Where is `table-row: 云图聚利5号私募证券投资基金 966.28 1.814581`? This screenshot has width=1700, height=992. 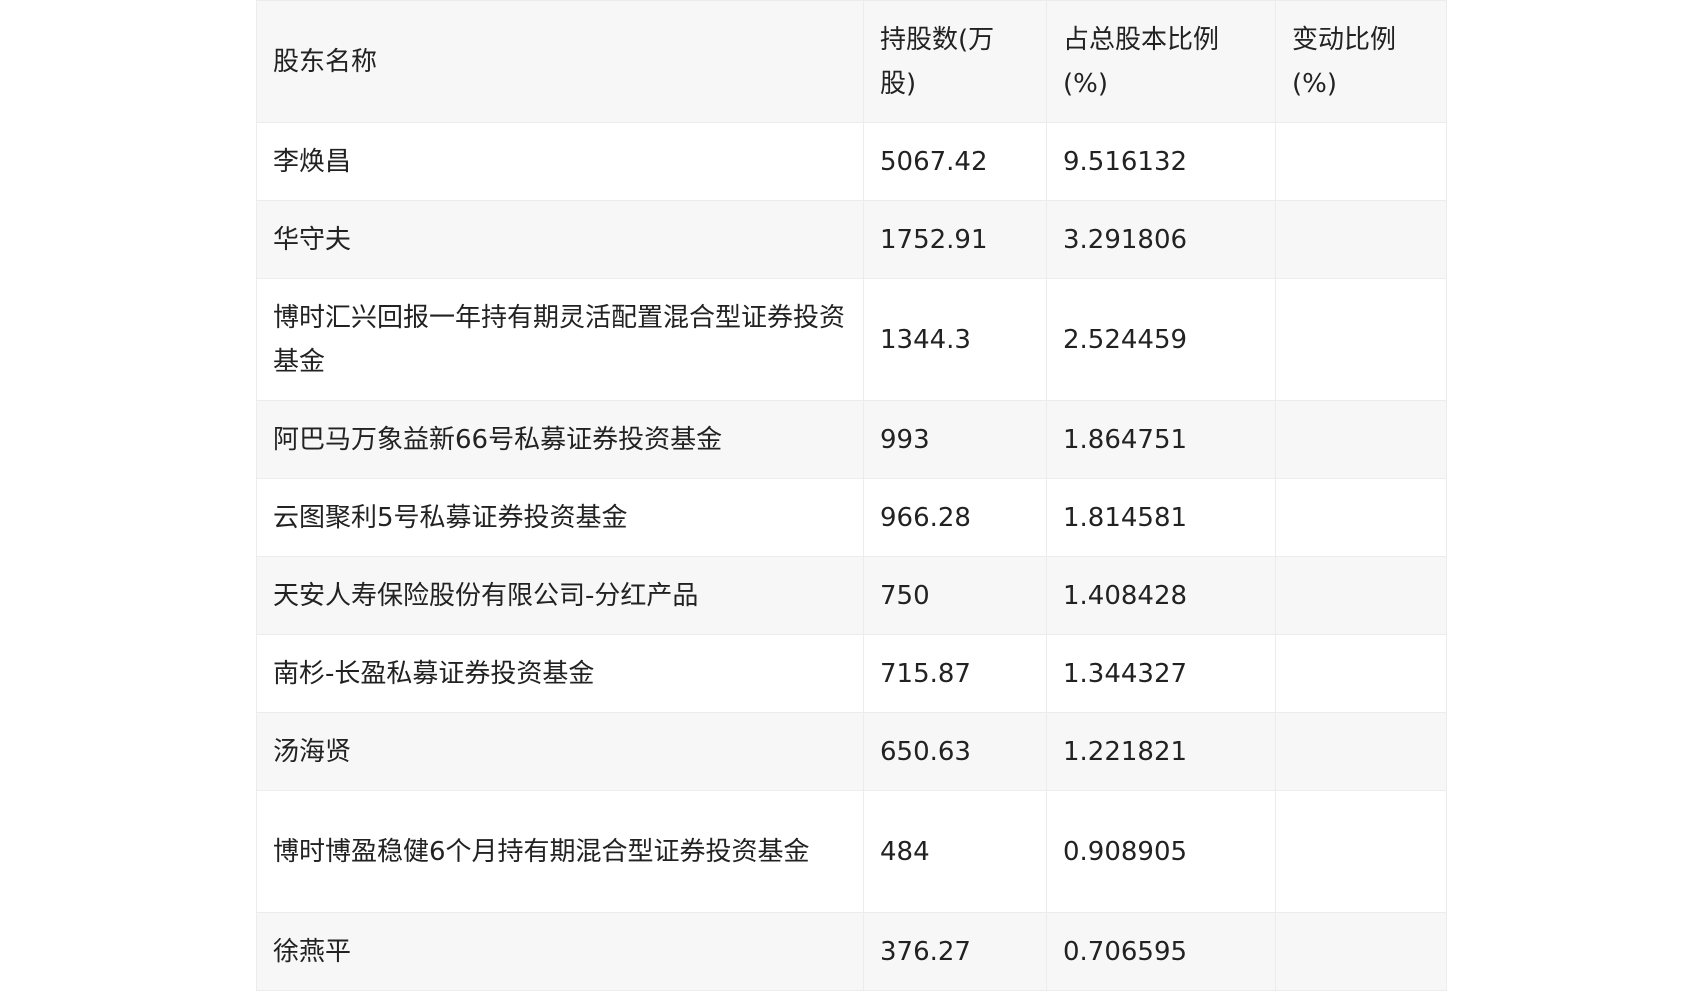 table-row: 云图聚利5号私募证券投资基金 966.28 1.814581 is located at coordinates (851, 517).